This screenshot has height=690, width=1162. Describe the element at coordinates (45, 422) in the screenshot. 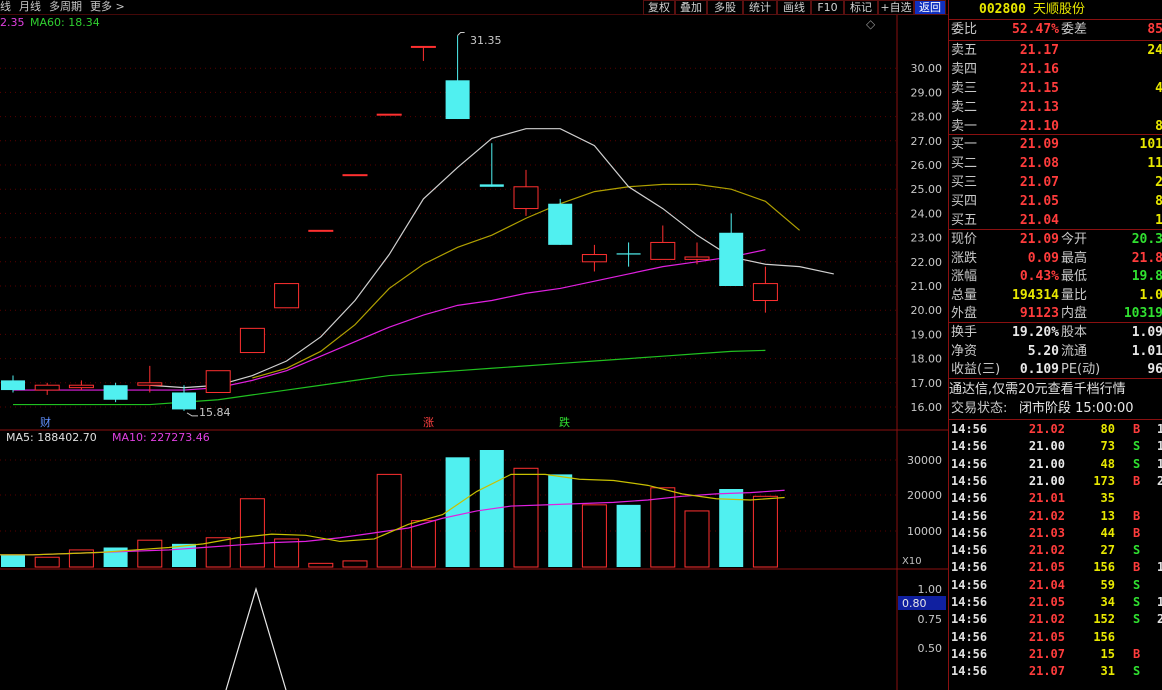

I see `event-marker-cai: 财` at that location.